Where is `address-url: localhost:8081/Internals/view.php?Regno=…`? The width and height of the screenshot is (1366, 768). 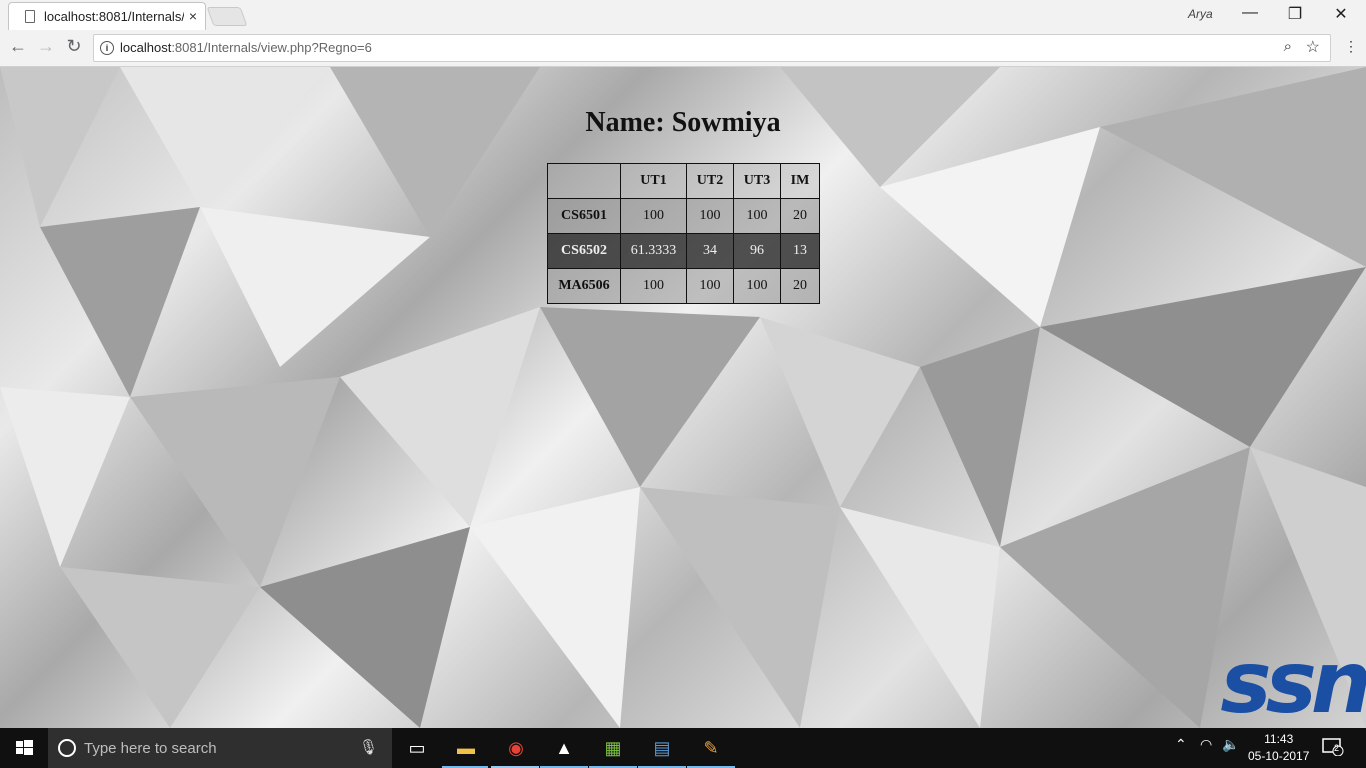 address-url: localhost:8081/Internals/view.php?Regno=… is located at coordinates (246, 47).